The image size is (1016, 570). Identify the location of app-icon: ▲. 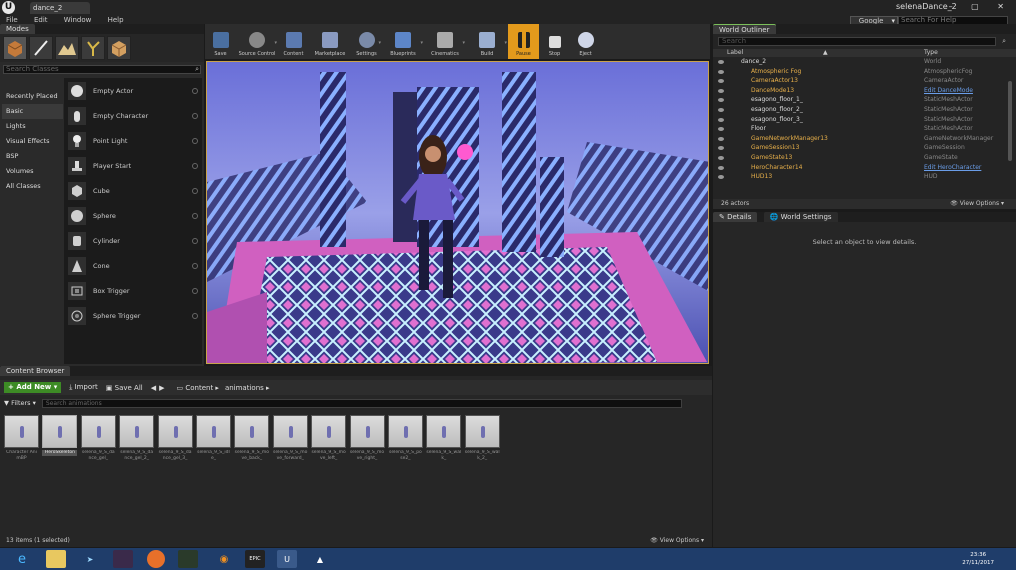
(320, 559).